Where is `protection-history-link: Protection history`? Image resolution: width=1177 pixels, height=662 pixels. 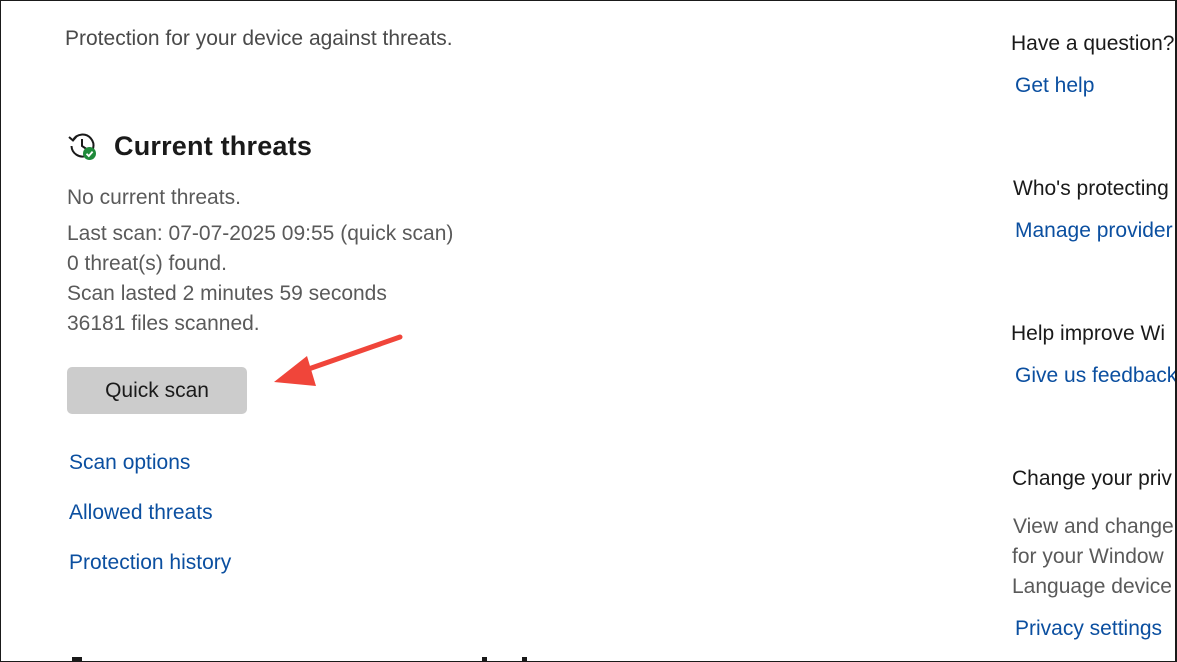
protection-history-link: Protection history is located at coordinates (150, 563).